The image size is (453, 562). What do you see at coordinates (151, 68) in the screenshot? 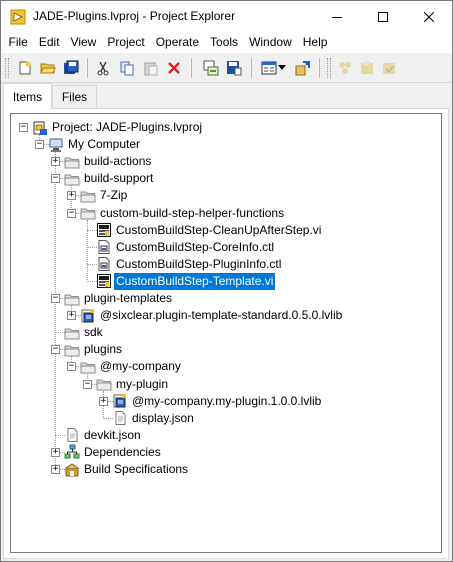
I see `paste-button` at bounding box center [151, 68].